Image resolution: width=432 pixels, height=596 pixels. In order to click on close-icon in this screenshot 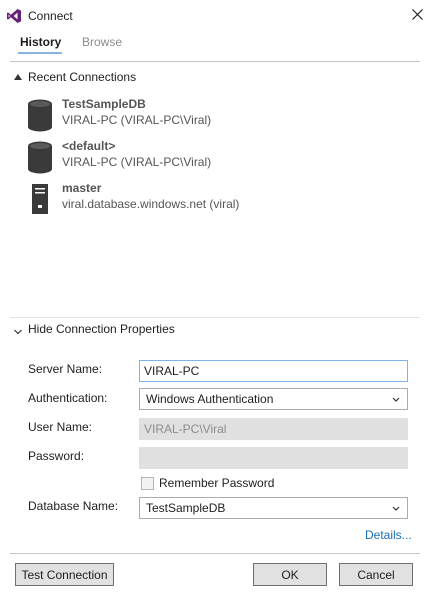, I will do `click(417, 16)`.